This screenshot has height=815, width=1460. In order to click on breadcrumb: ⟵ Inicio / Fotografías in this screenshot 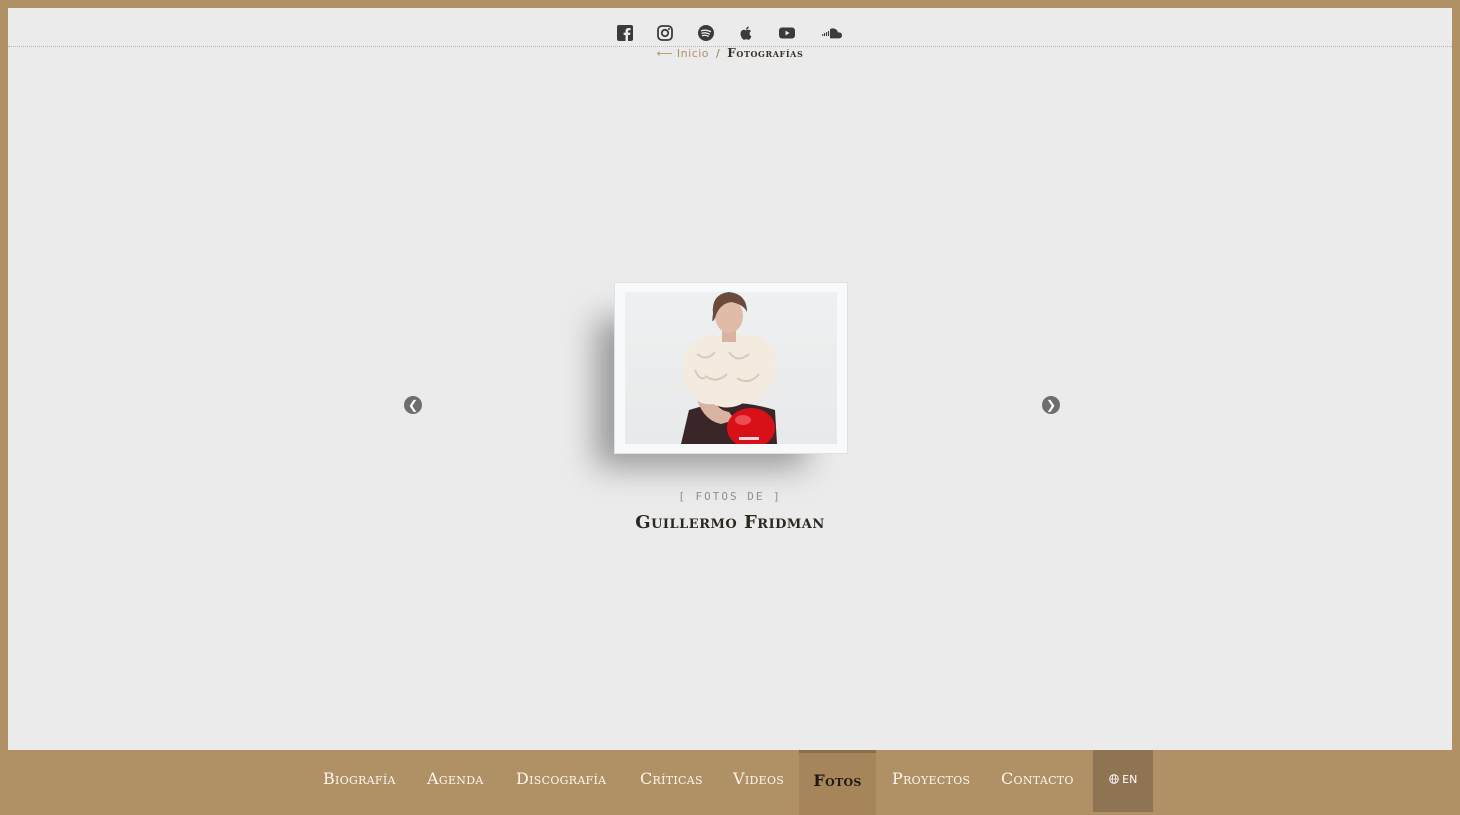, I will do `click(730, 53)`.